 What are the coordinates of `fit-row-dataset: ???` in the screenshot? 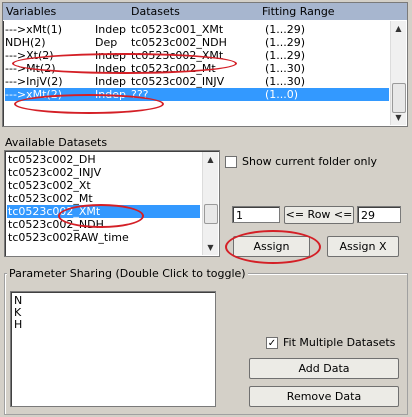 It's located at (140, 94).